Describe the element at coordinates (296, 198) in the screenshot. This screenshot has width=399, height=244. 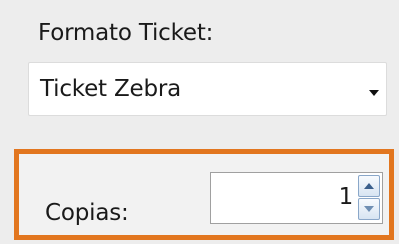
I see `copies-stepper: 1` at that location.